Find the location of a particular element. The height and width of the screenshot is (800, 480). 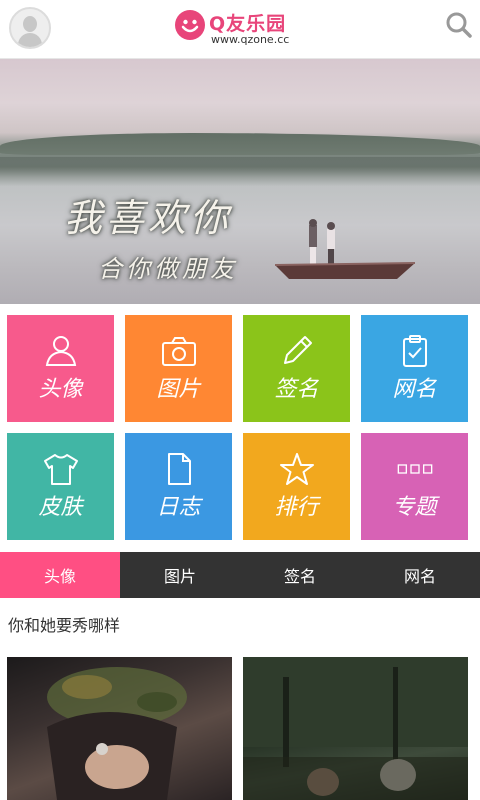

banner-headline: 我喜欢你 is located at coordinates (148, 218).